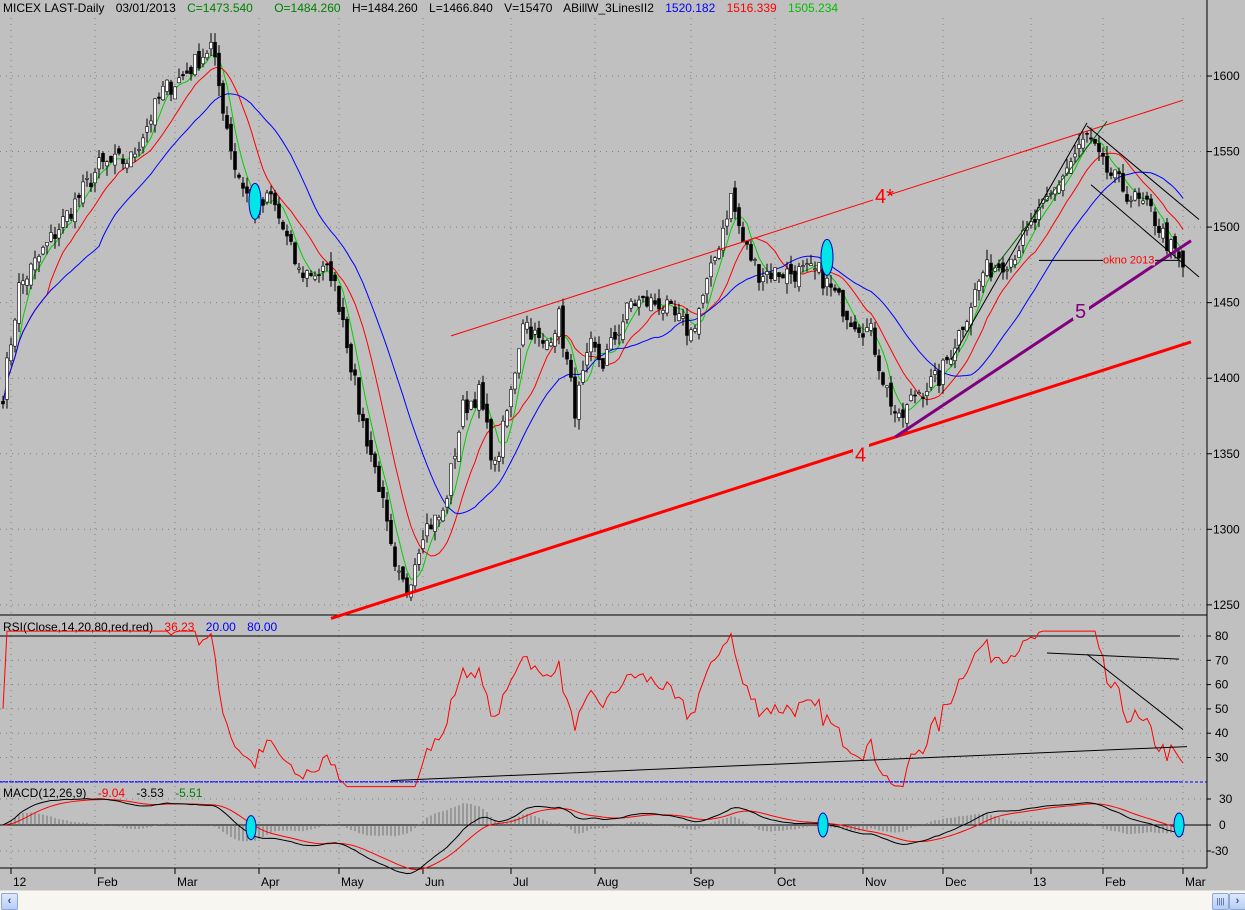 The height and width of the screenshot is (910, 1245). What do you see at coordinates (593, 836) in the screenshot?
I see `macd-line` at bounding box center [593, 836].